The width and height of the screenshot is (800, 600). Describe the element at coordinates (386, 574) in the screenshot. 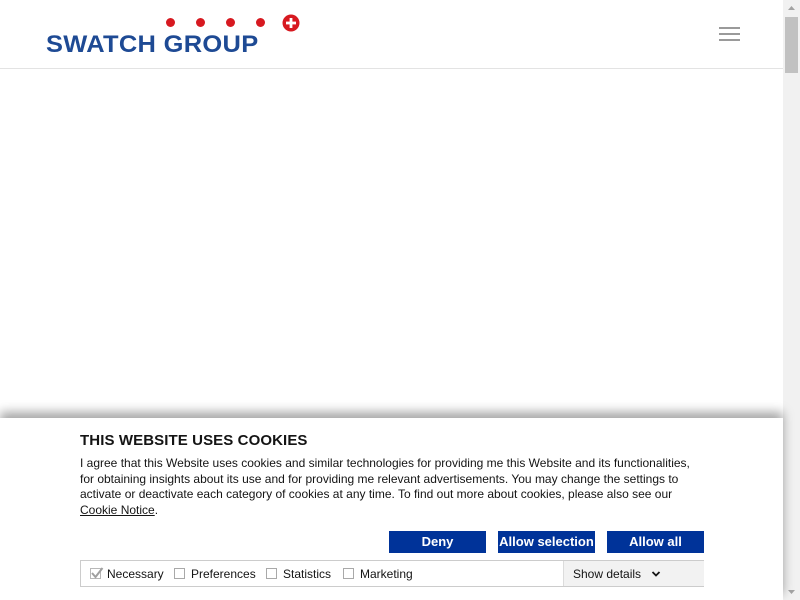

I see `marketing-label: Marketing` at that location.